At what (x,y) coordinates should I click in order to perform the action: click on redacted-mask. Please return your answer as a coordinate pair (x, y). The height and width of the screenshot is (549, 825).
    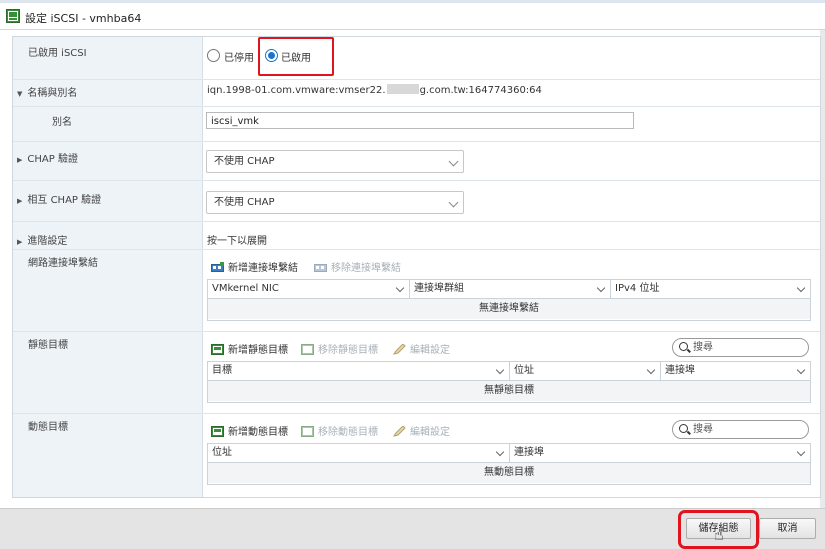
    Looking at the image, I should click on (402, 89).